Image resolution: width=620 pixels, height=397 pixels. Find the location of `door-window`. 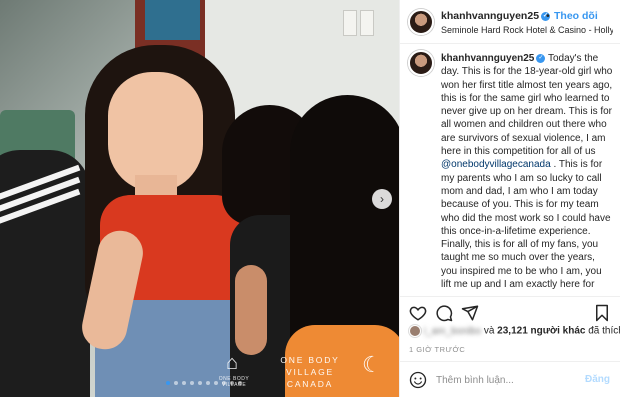

door-window is located at coordinates (172, 20).